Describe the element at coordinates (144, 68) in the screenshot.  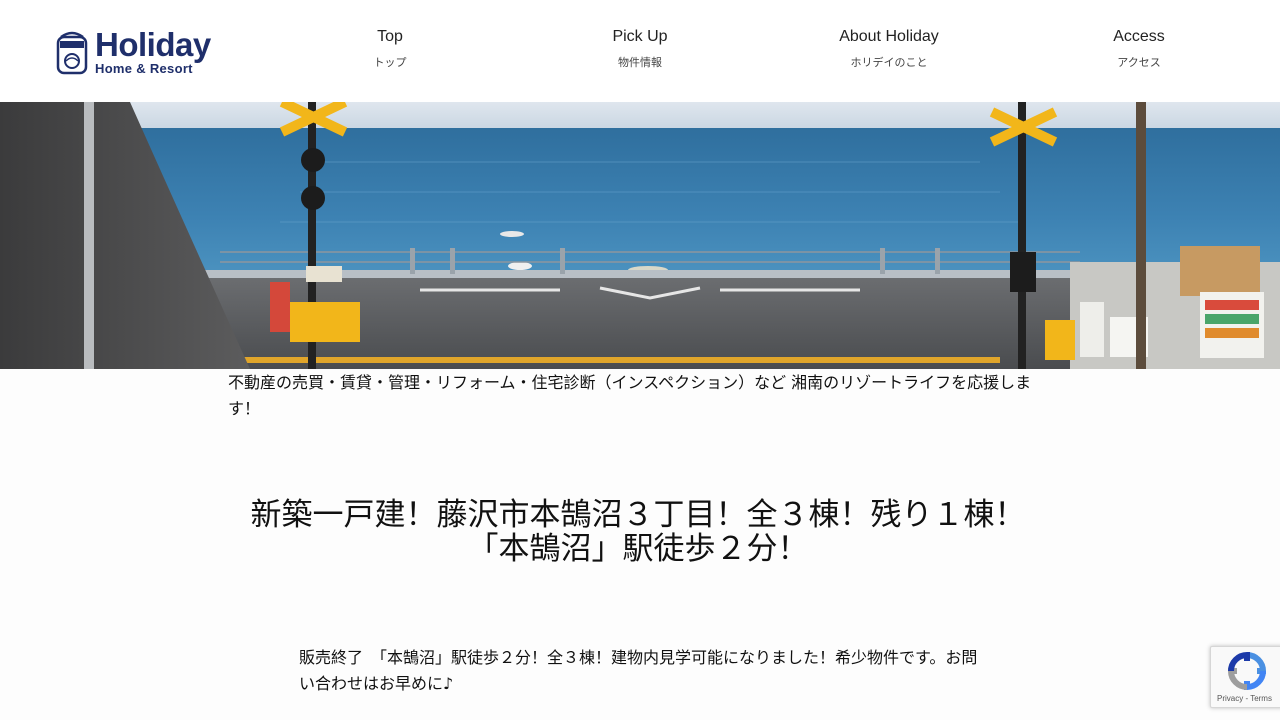
I see `brand-subtitle: Home & Resort` at that location.